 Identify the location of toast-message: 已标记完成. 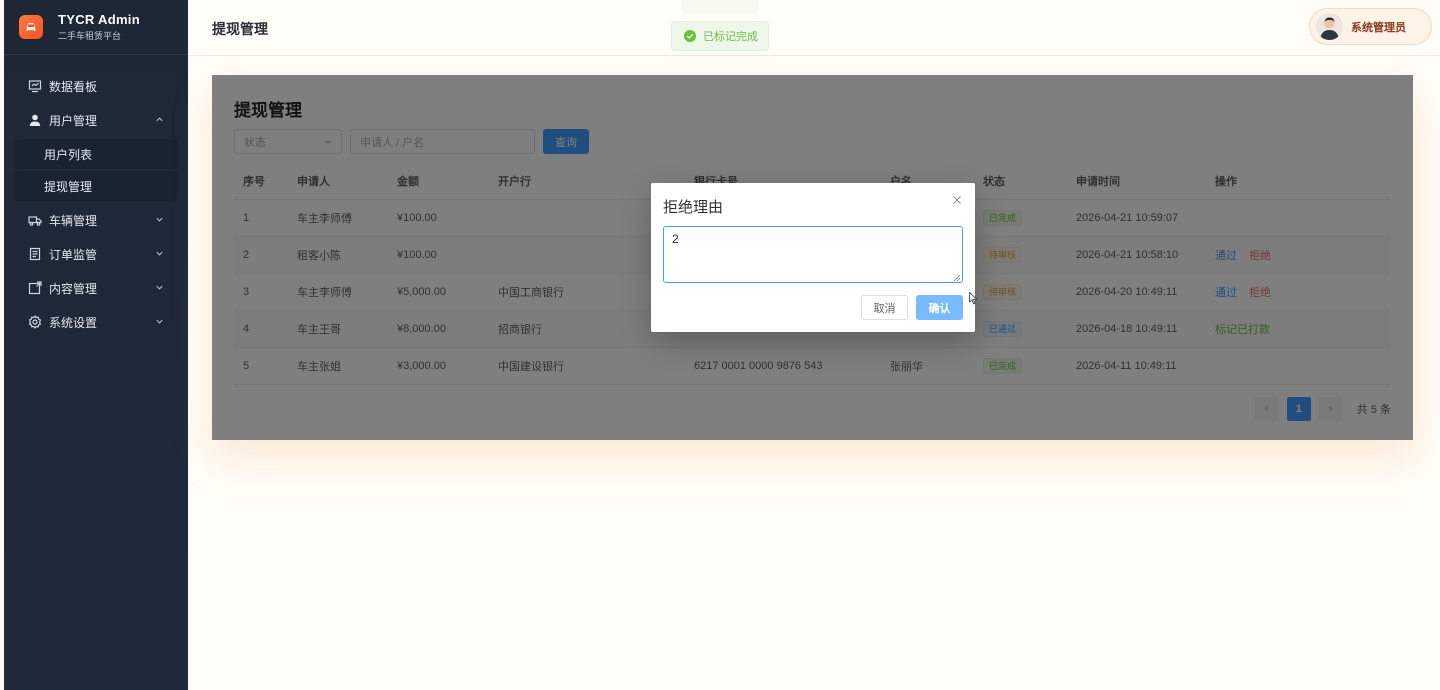
(730, 37).